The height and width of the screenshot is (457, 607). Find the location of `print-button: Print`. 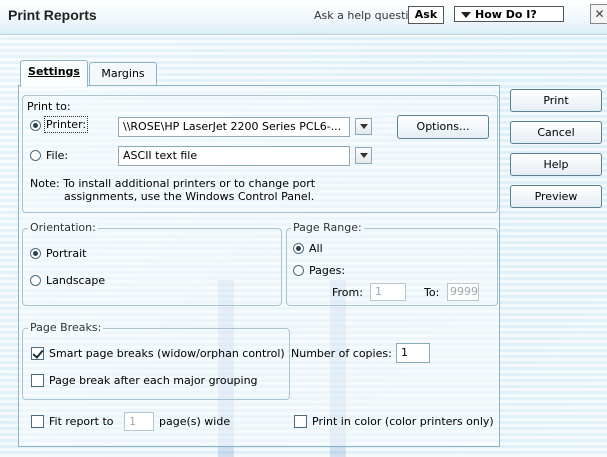

print-button: Print is located at coordinates (556, 100).